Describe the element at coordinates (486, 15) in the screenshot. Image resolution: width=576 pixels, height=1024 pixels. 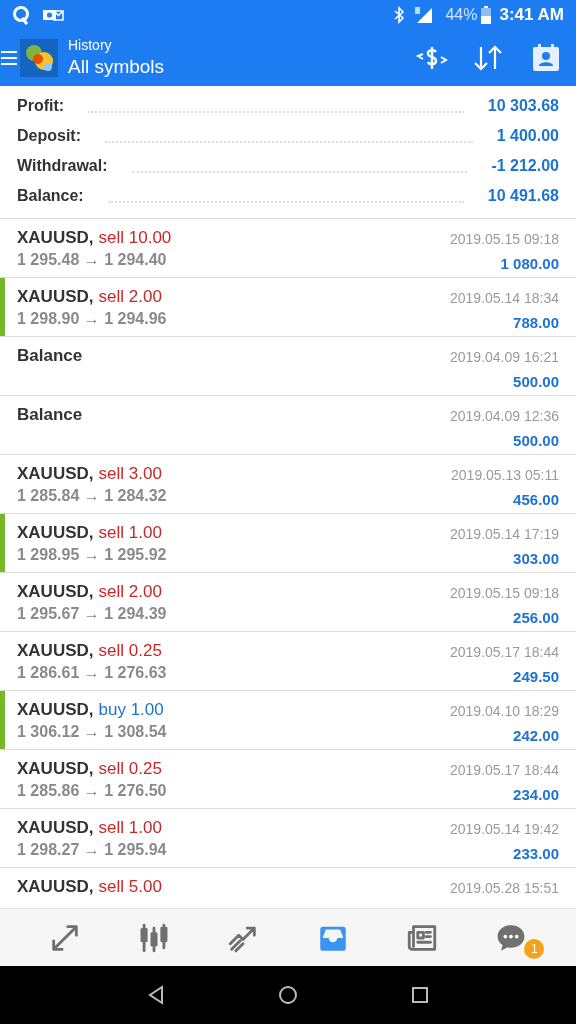
I see `battery-icon` at that location.